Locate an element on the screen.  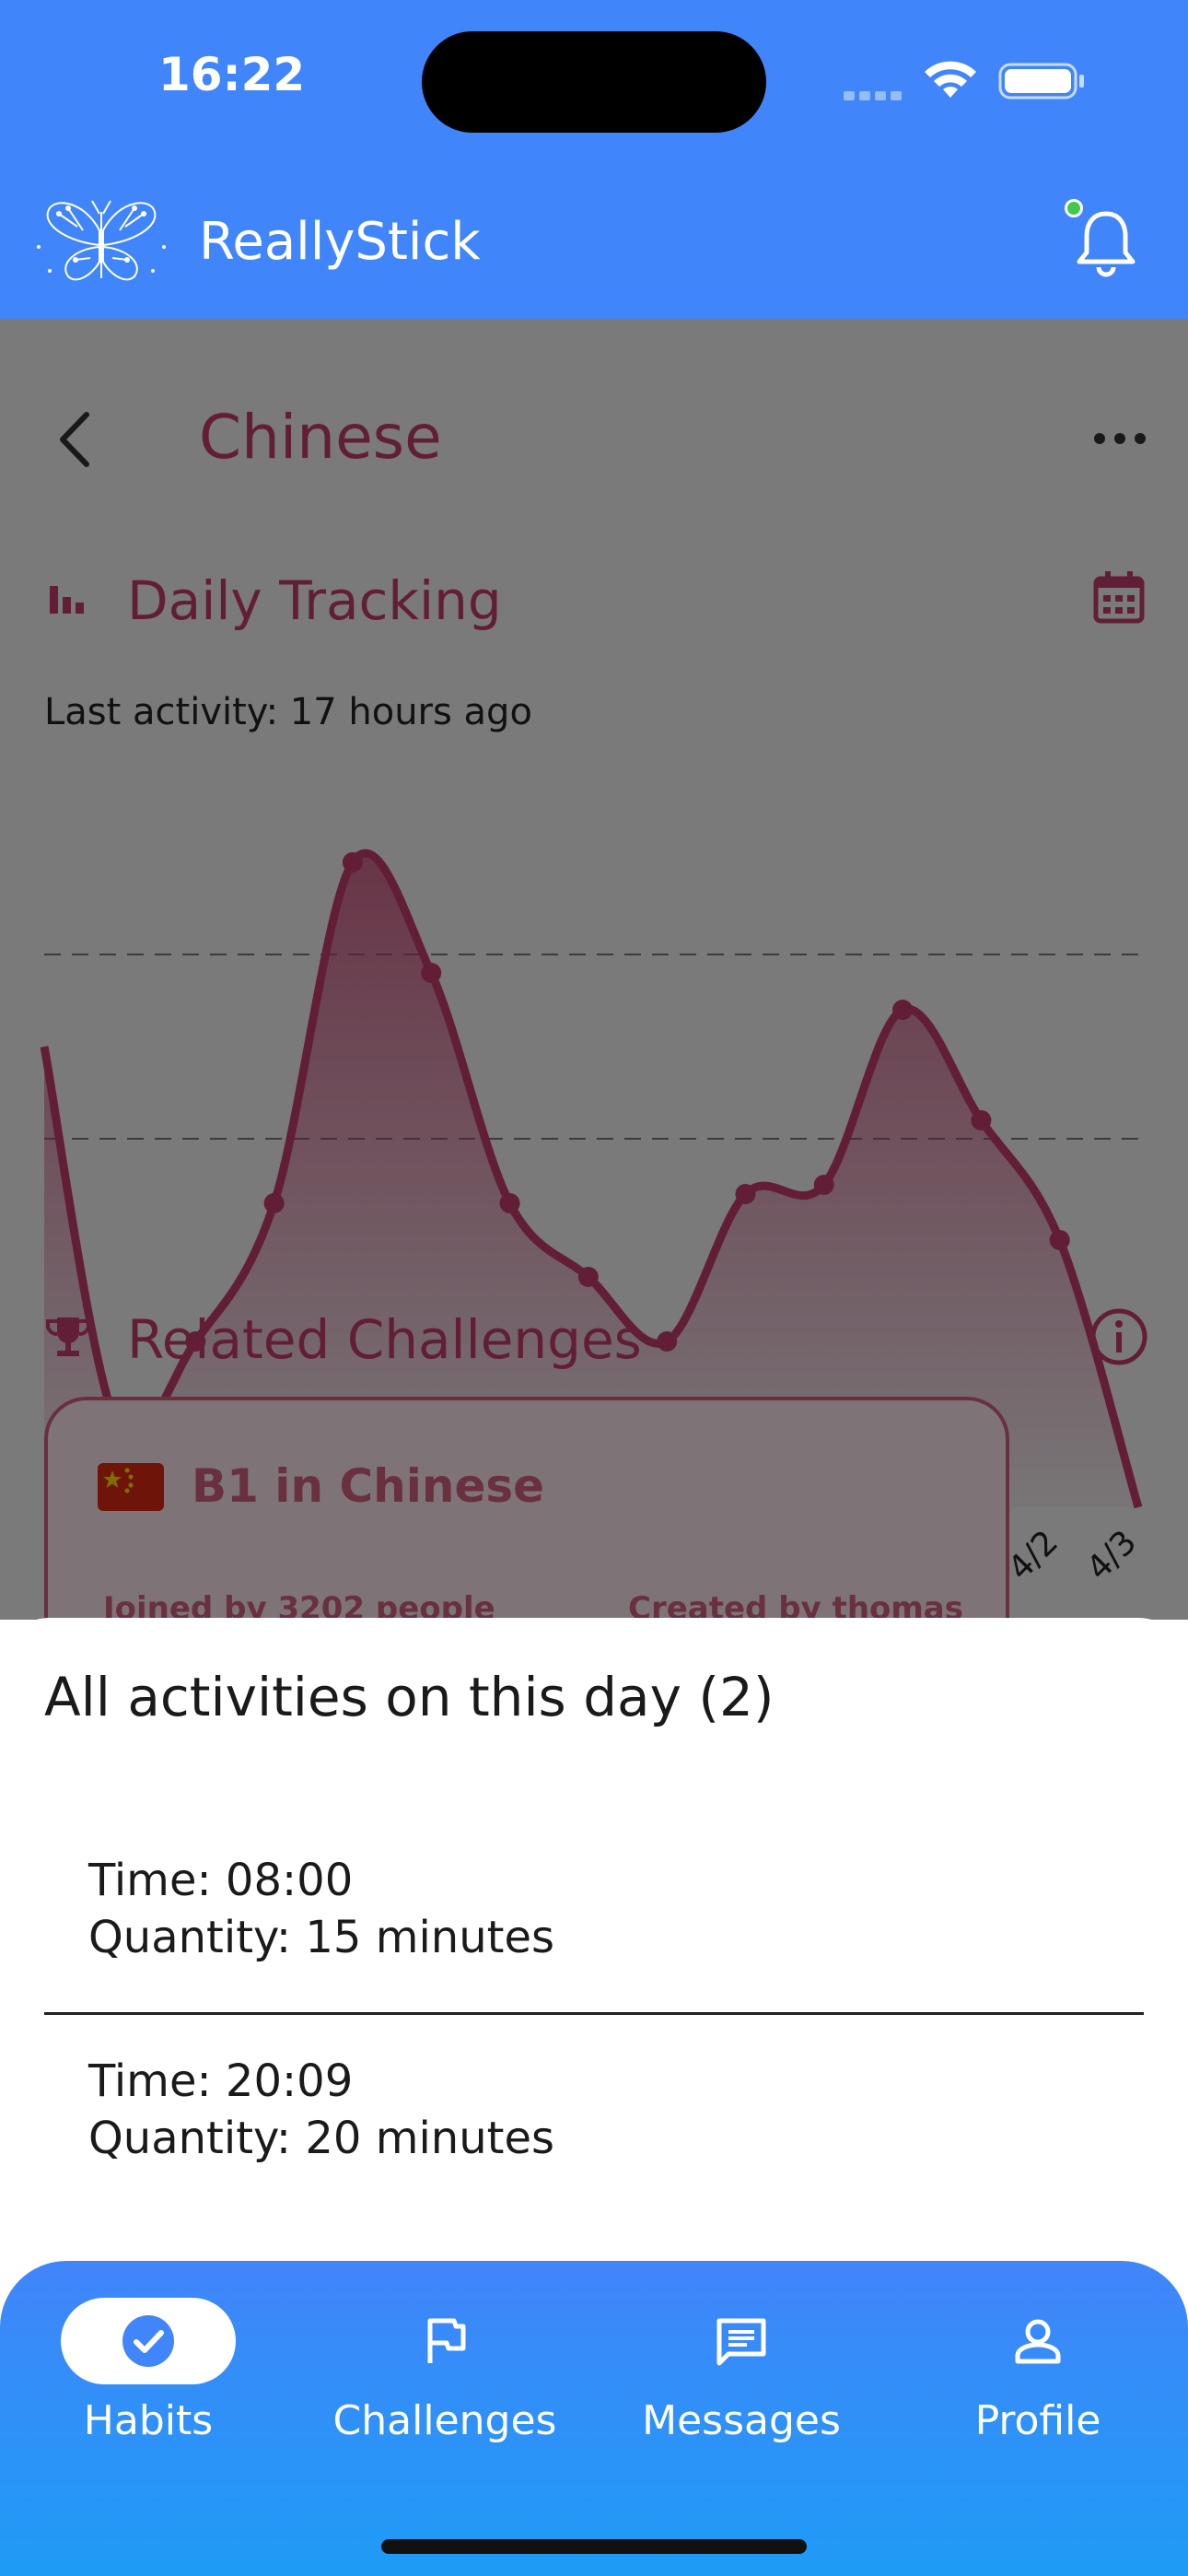
app-title: ReallyStick is located at coordinates (340, 242).